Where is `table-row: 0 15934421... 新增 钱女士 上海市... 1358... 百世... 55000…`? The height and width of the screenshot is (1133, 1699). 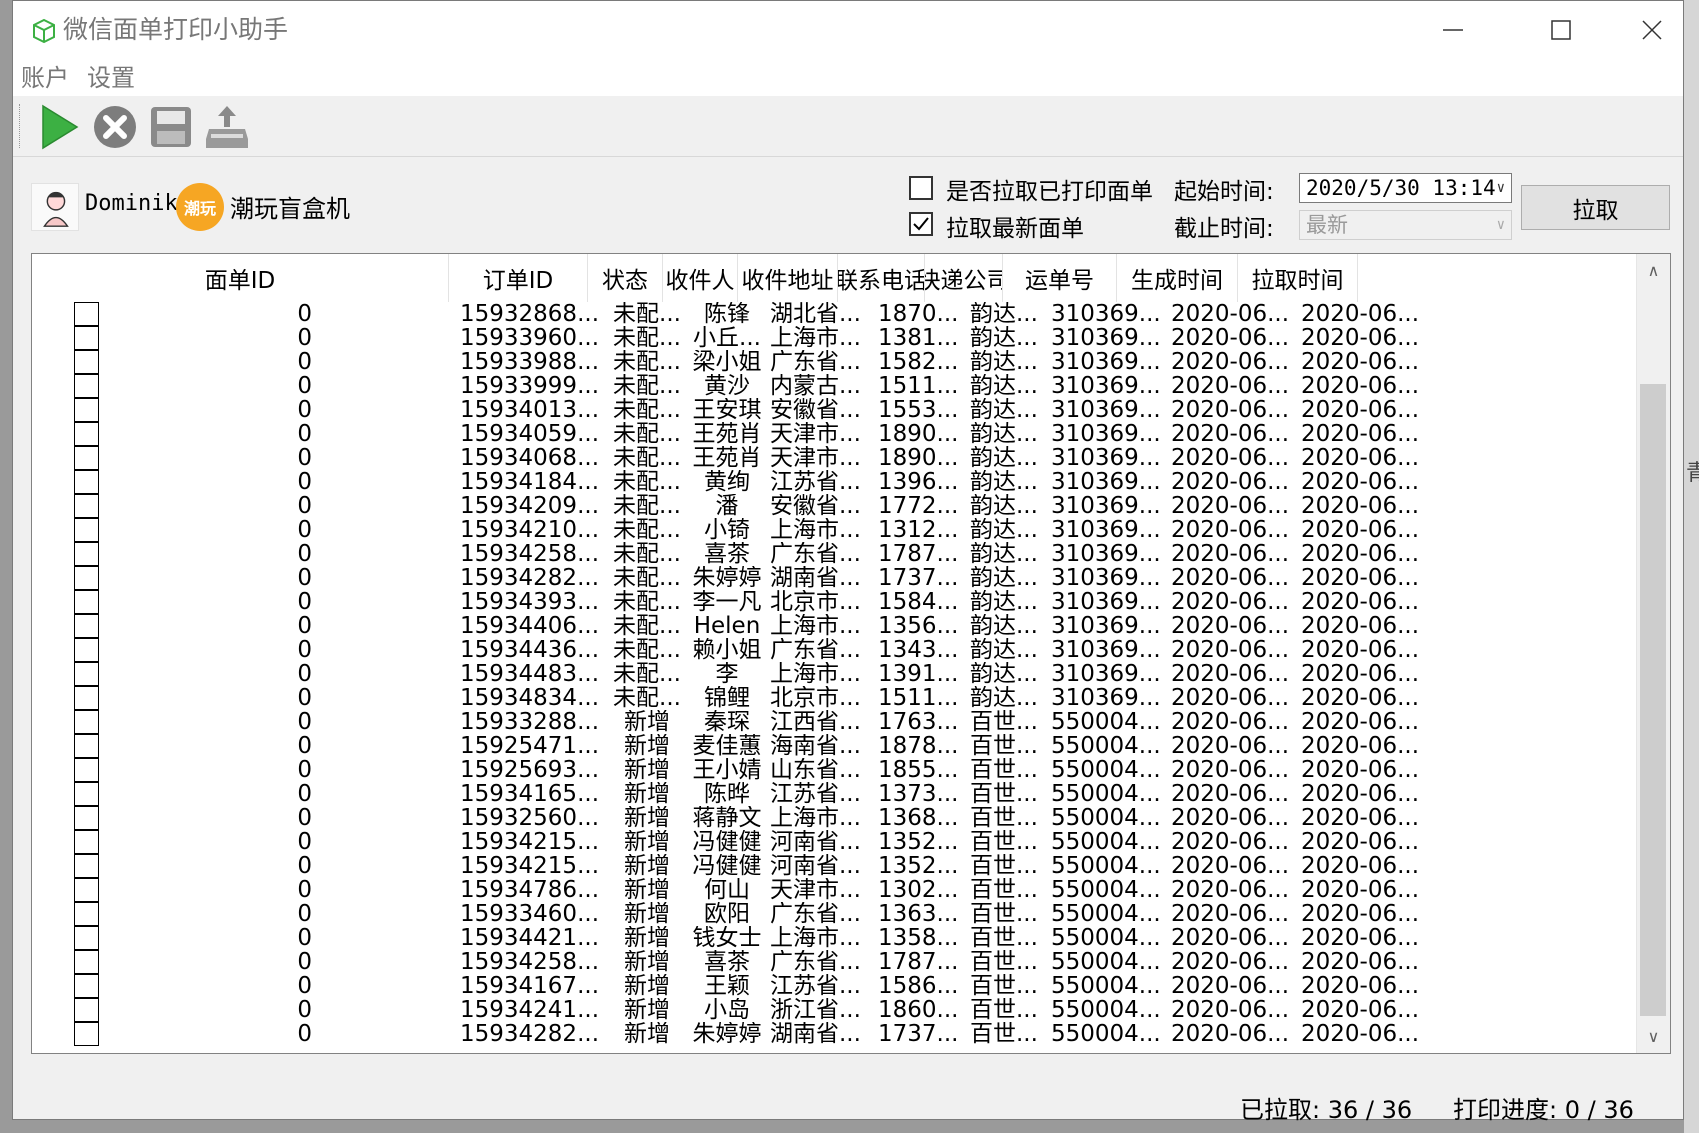 table-row: 0 15934421... 新增 钱女士 上海市... 1358... 百世... 55000… is located at coordinates (832, 938).